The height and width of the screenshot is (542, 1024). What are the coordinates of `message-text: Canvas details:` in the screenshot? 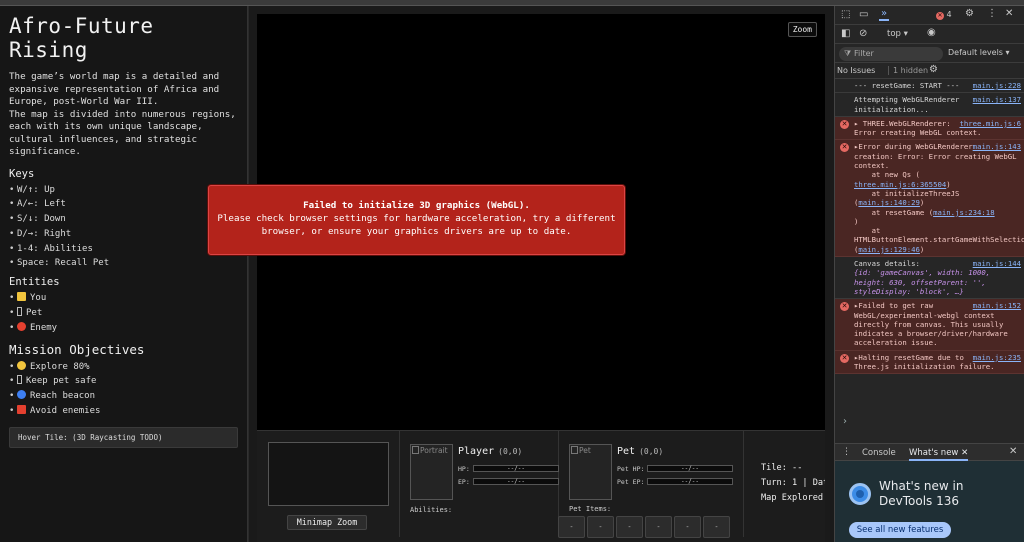 It's located at (887, 264).